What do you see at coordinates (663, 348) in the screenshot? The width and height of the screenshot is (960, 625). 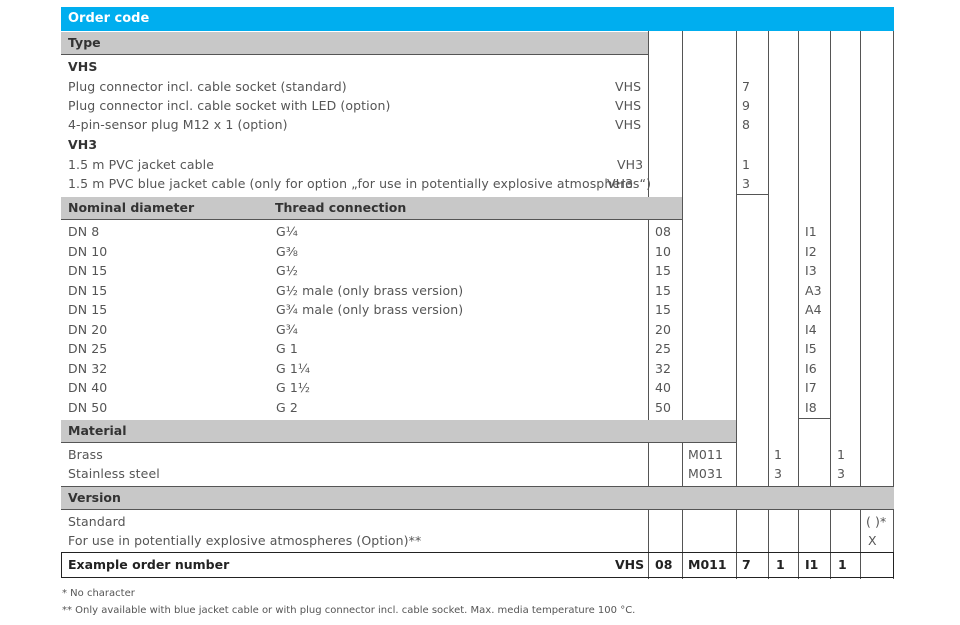 I see `dn-row-code: 25` at bounding box center [663, 348].